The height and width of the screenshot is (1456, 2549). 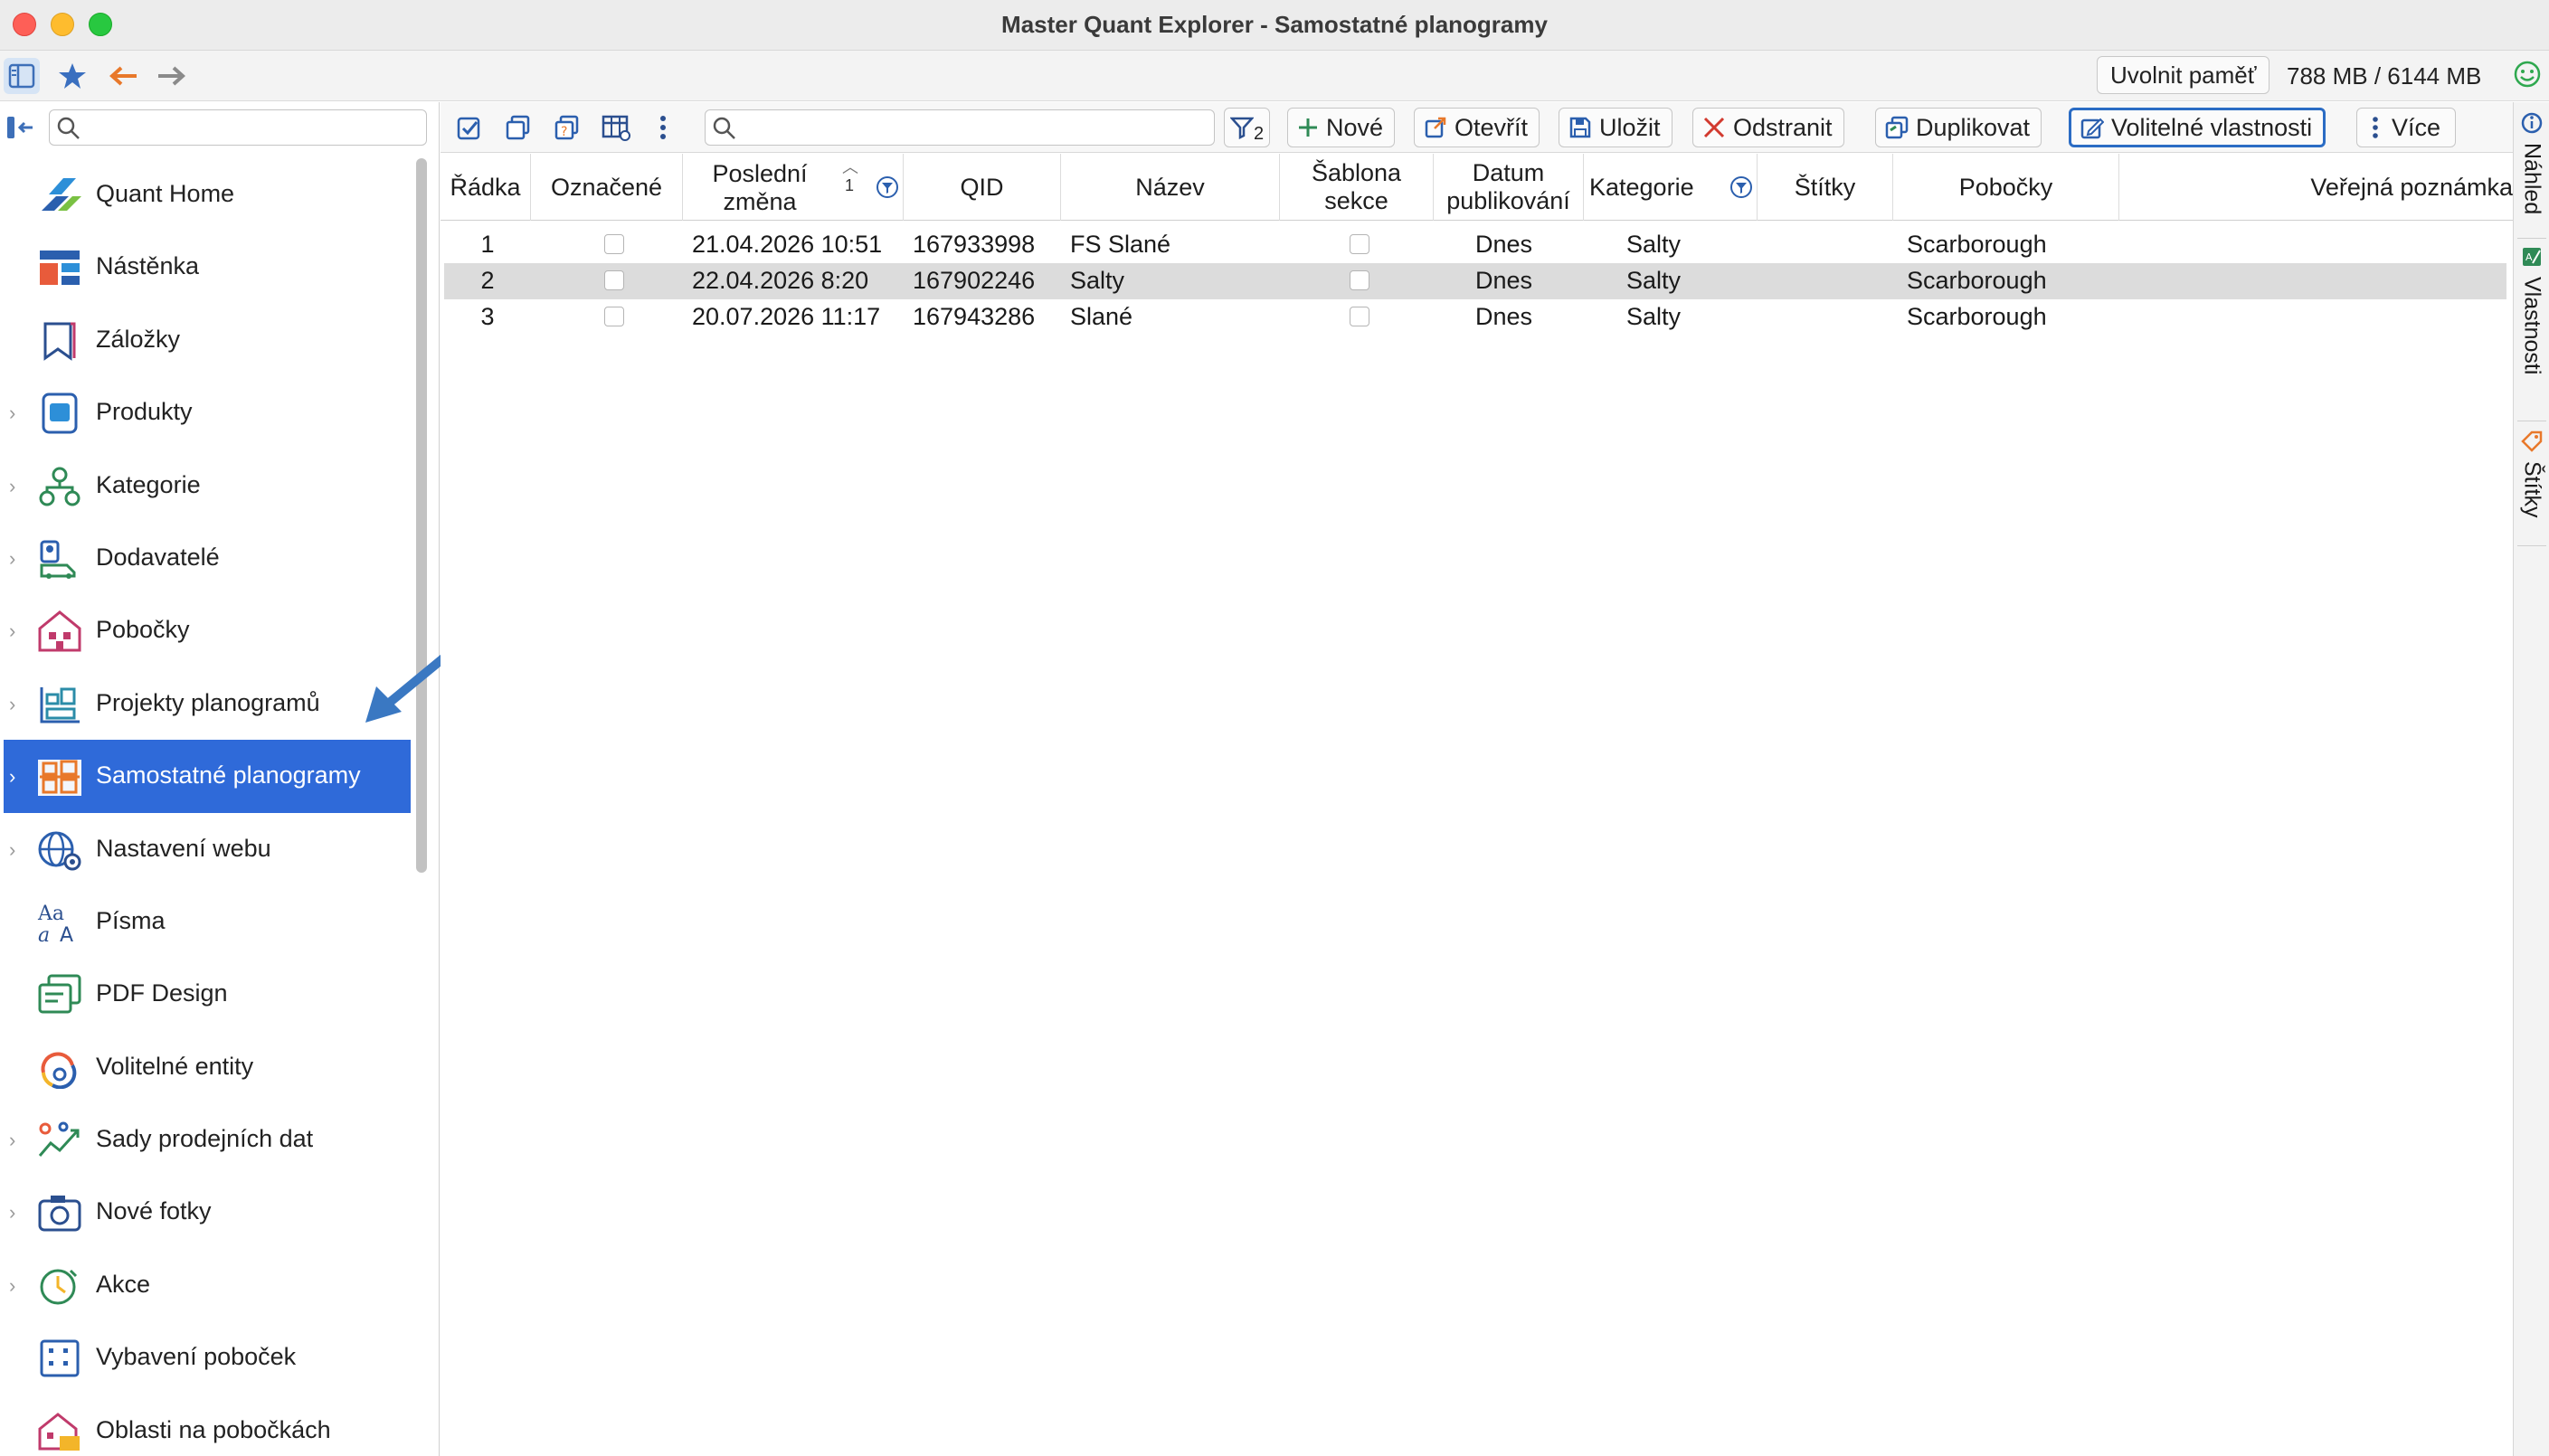 What do you see at coordinates (663, 128) in the screenshot?
I see `more-options-vertical-icon` at bounding box center [663, 128].